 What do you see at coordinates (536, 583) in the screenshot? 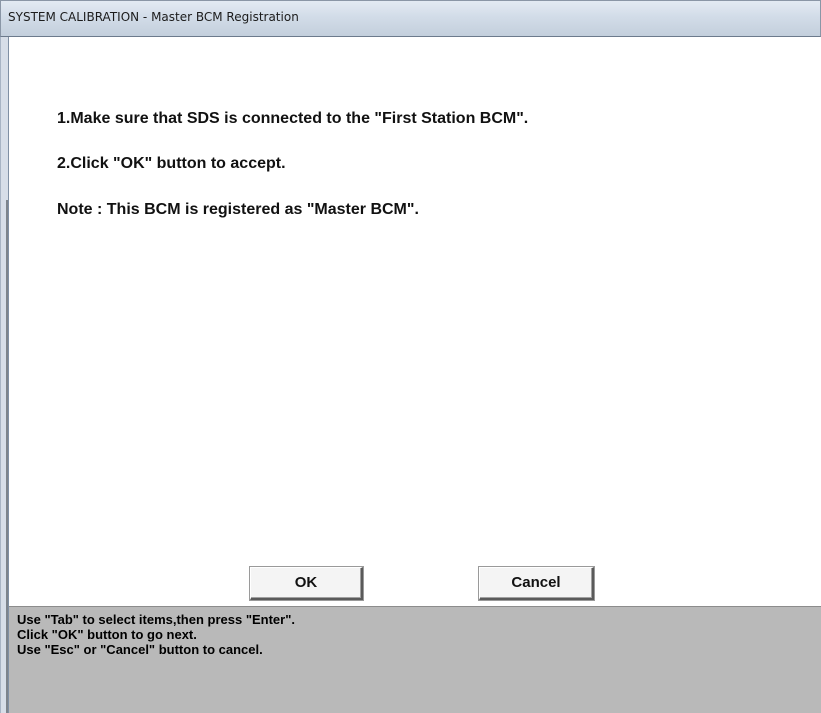
I see `cancel-button: Cancel` at bounding box center [536, 583].